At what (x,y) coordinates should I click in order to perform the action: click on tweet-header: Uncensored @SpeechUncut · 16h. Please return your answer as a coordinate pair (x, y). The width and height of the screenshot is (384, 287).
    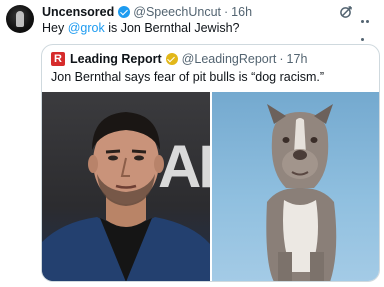
    Looking at the image, I should click on (195, 12).